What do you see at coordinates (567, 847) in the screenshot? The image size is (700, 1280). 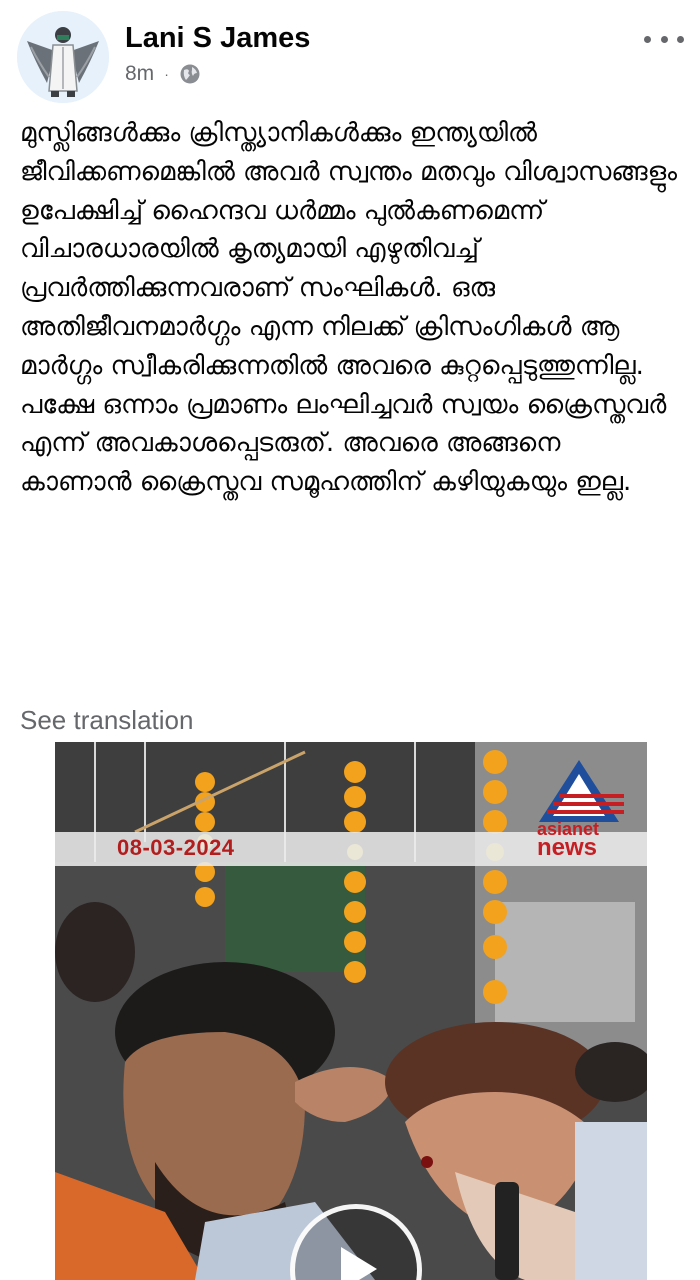 I see `logo-text-line2: news` at bounding box center [567, 847].